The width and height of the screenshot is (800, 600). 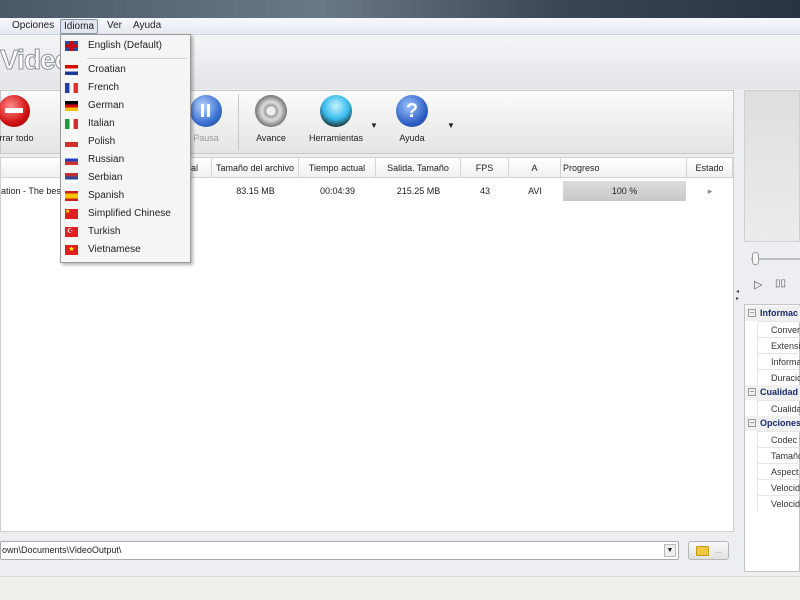 What do you see at coordinates (772, 166) in the screenshot?
I see `video-preview` at bounding box center [772, 166].